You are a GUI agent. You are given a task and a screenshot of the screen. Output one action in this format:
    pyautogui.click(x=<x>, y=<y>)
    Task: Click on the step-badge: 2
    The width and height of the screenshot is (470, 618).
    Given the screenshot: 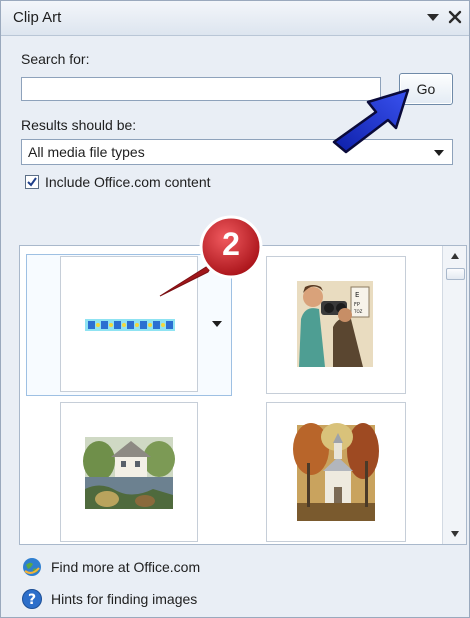 What is the action you would take?
    pyautogui.click(x=231, y=247)
    